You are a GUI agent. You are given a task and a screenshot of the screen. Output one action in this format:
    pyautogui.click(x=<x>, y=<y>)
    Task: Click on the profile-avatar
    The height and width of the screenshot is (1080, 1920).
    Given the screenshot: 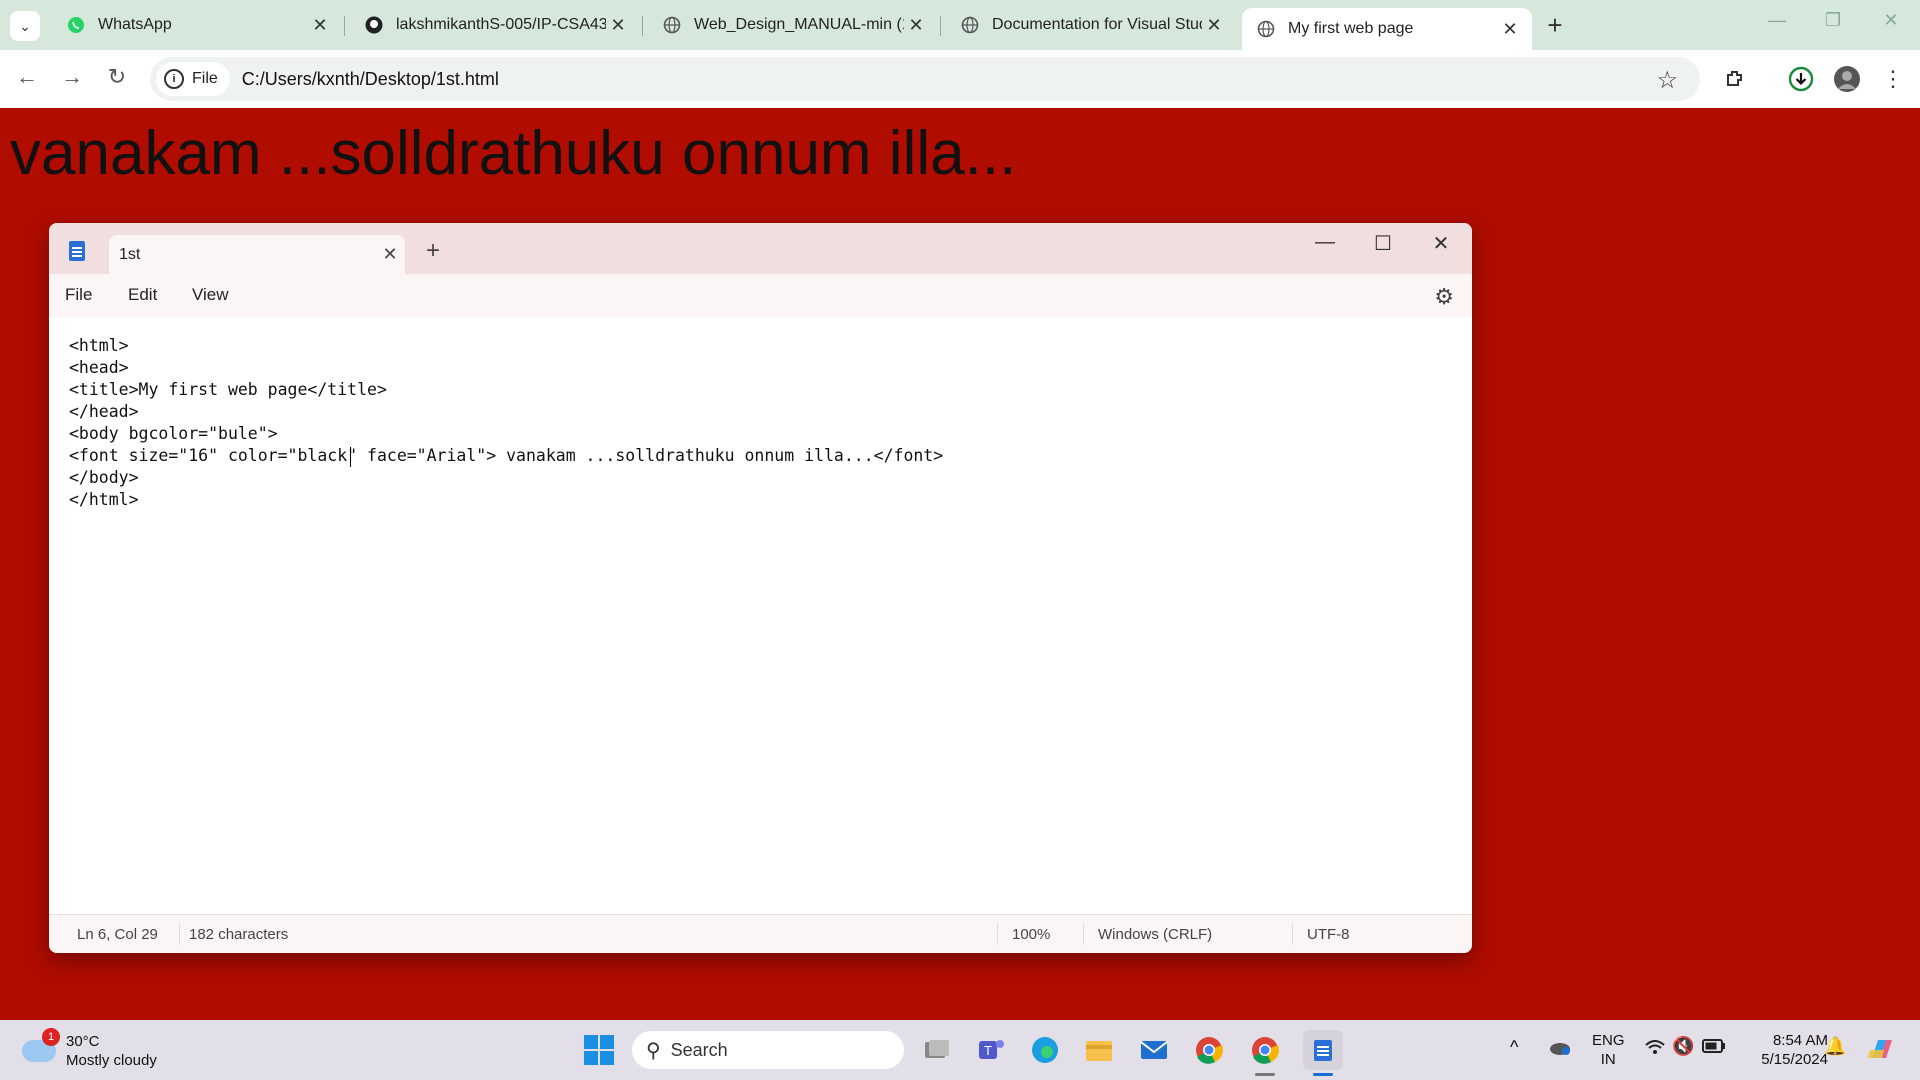 What is the action you would take?
    pyautogui.click(x=1847, y=79)
    